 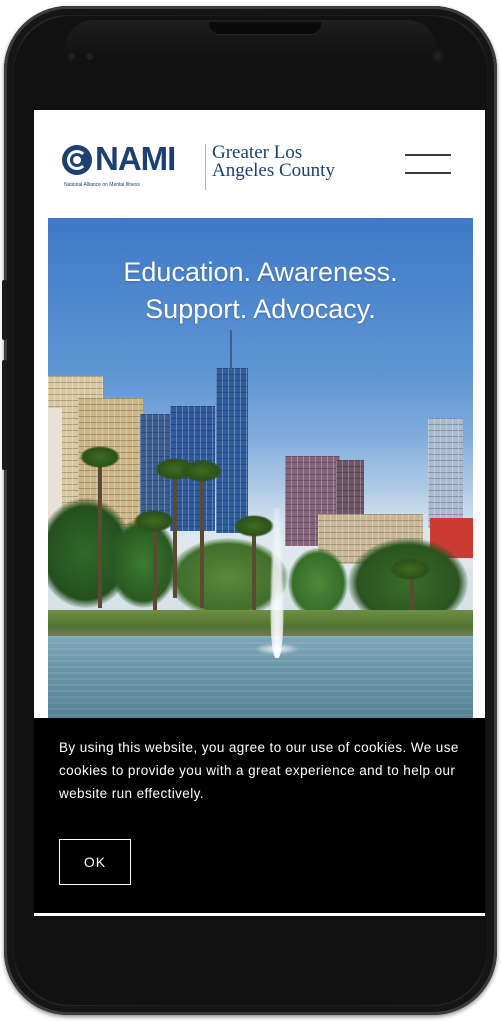 What do you see at coordinates (260, 291) in the screenshot?
I see `hero-title: Education. Awareness. Support. Advocacy.` at bounding box center [260, 291].